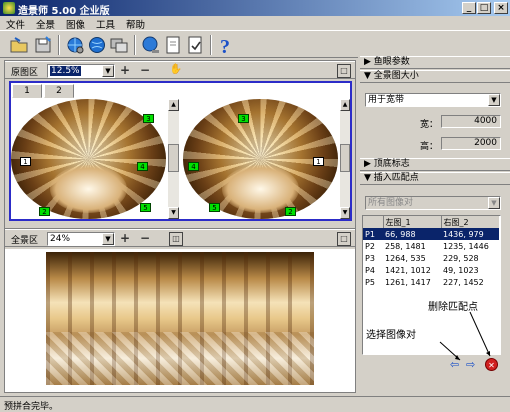  Describe the element at coordinates (484, 8) in the screenshot. I see `maximize-button: □` at that location.